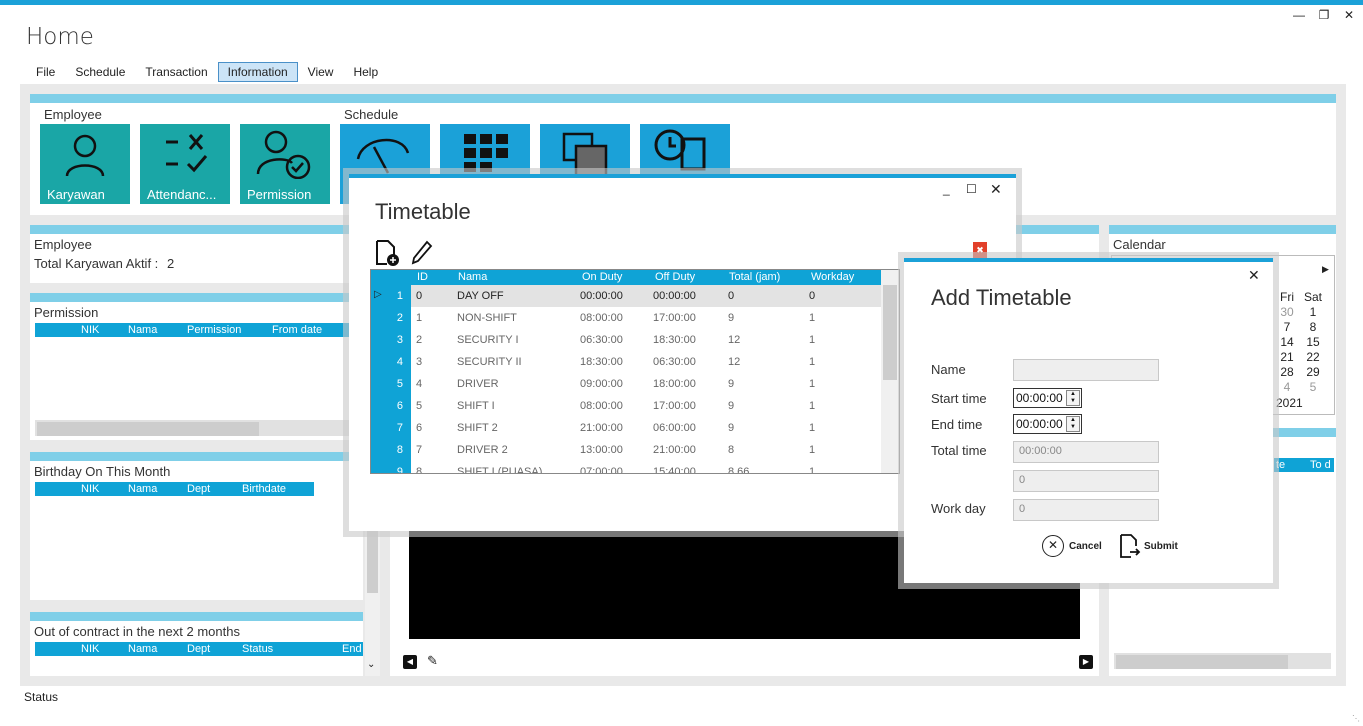 This screenshot has width=1363, height=726. What do you see at coordinates (647, 362) in the screenshot?
I see `table-row: 3 SECURITY II 18:30:00 06:30:00 12 1` at bounding box center [647, 362].